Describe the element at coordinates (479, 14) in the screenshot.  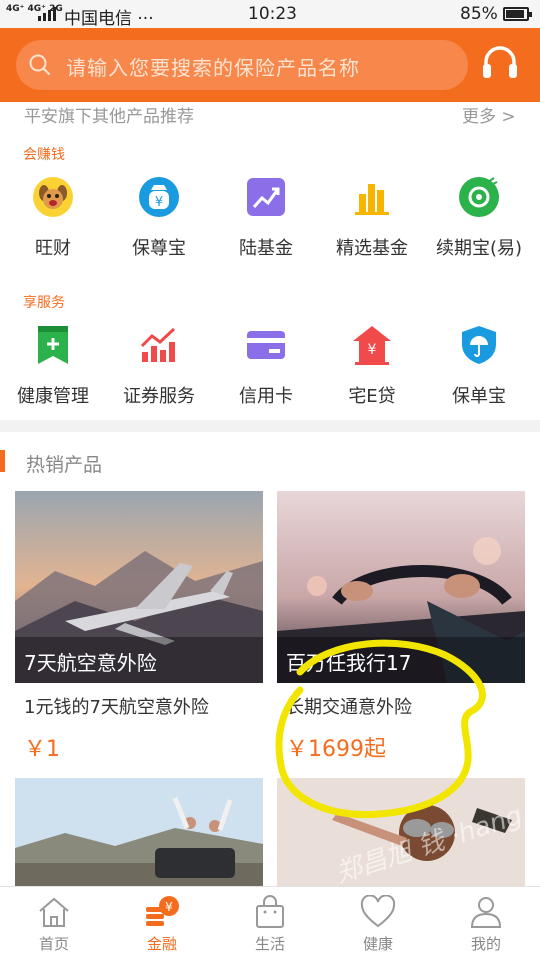
I see `battery-percent: 85%` at that location.